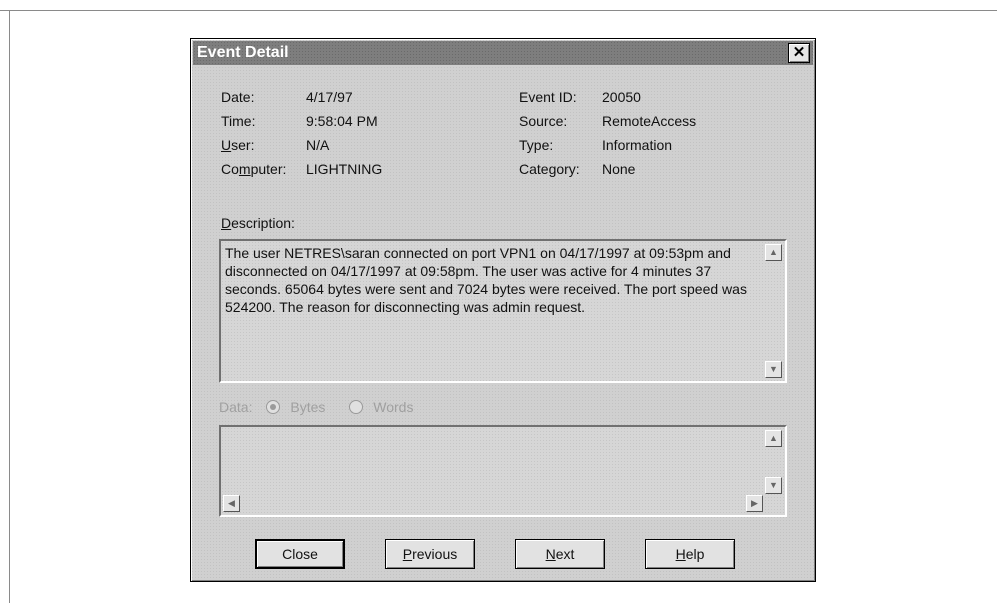 Image resolution: width=997 pixels, height=603 pixels. What do you see at coordinates (300, 554) in the screenshot?
I see `close-button: Close` at bounding box center [300, 554].